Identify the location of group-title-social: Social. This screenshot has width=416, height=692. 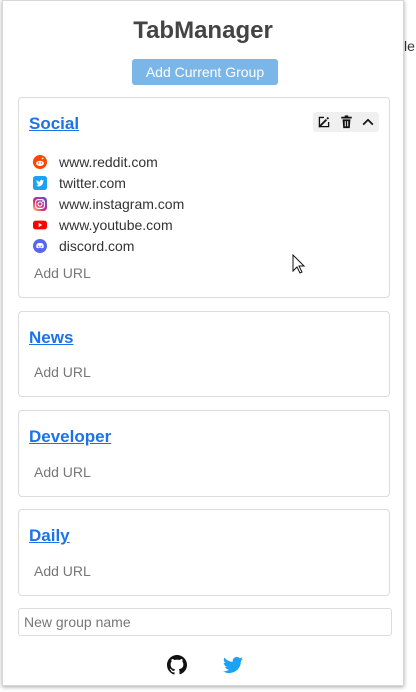
(54, 124).